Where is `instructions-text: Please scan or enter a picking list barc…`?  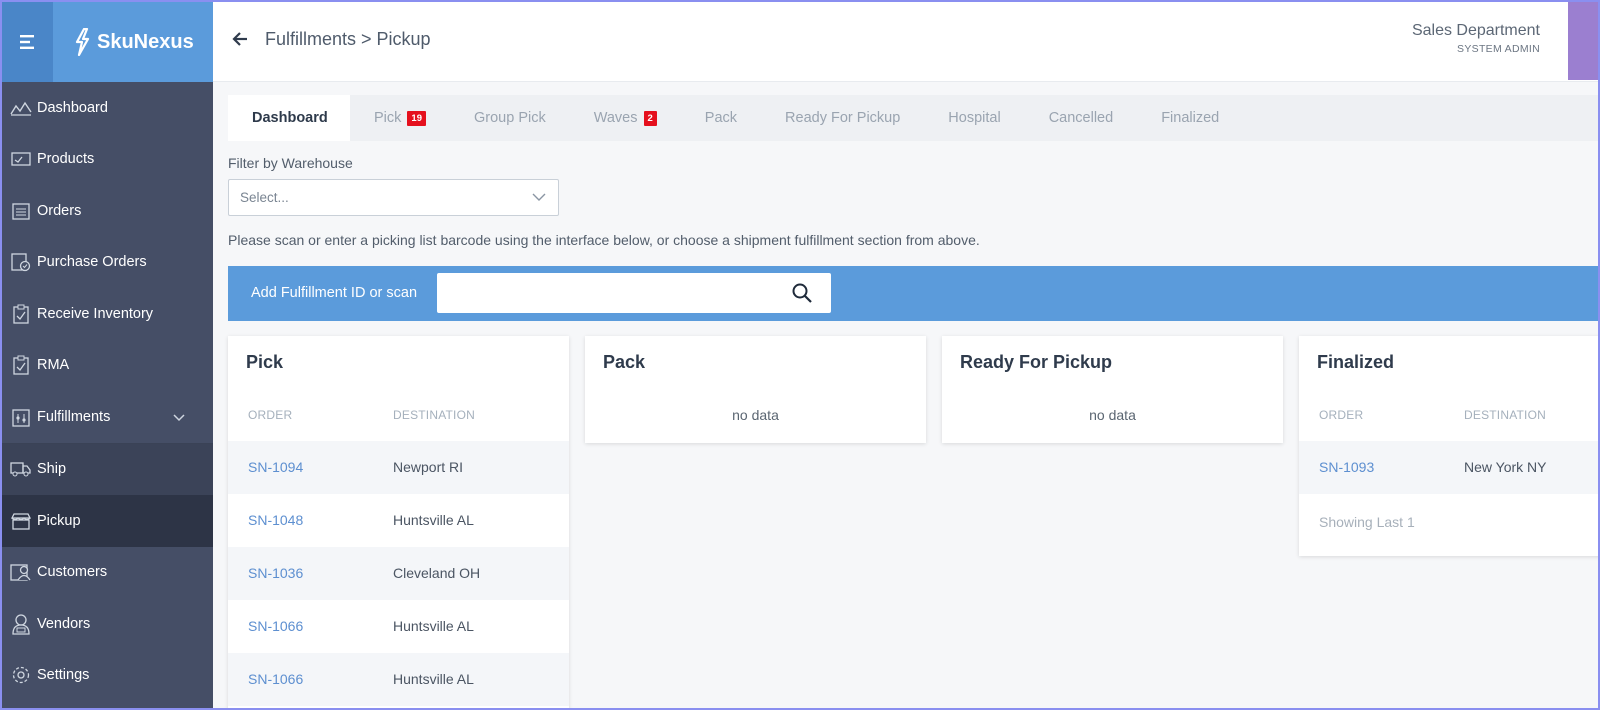
instructions-text: Please scan or enter a picking list barc… is located at coordinates (604, 240).